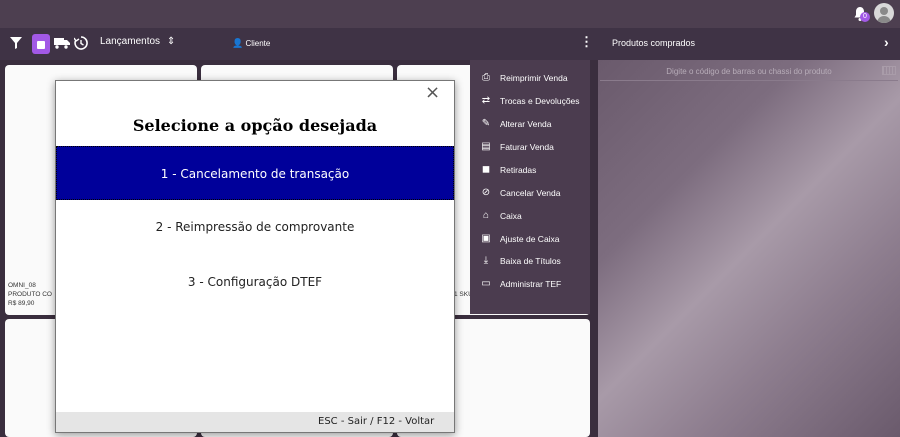 This screenshot has height=437, width=900. What do you see at coordinates (30, 294) in the screenshot?
I see `card-name: PRODUTO CO` at bounding box center [30, 294].